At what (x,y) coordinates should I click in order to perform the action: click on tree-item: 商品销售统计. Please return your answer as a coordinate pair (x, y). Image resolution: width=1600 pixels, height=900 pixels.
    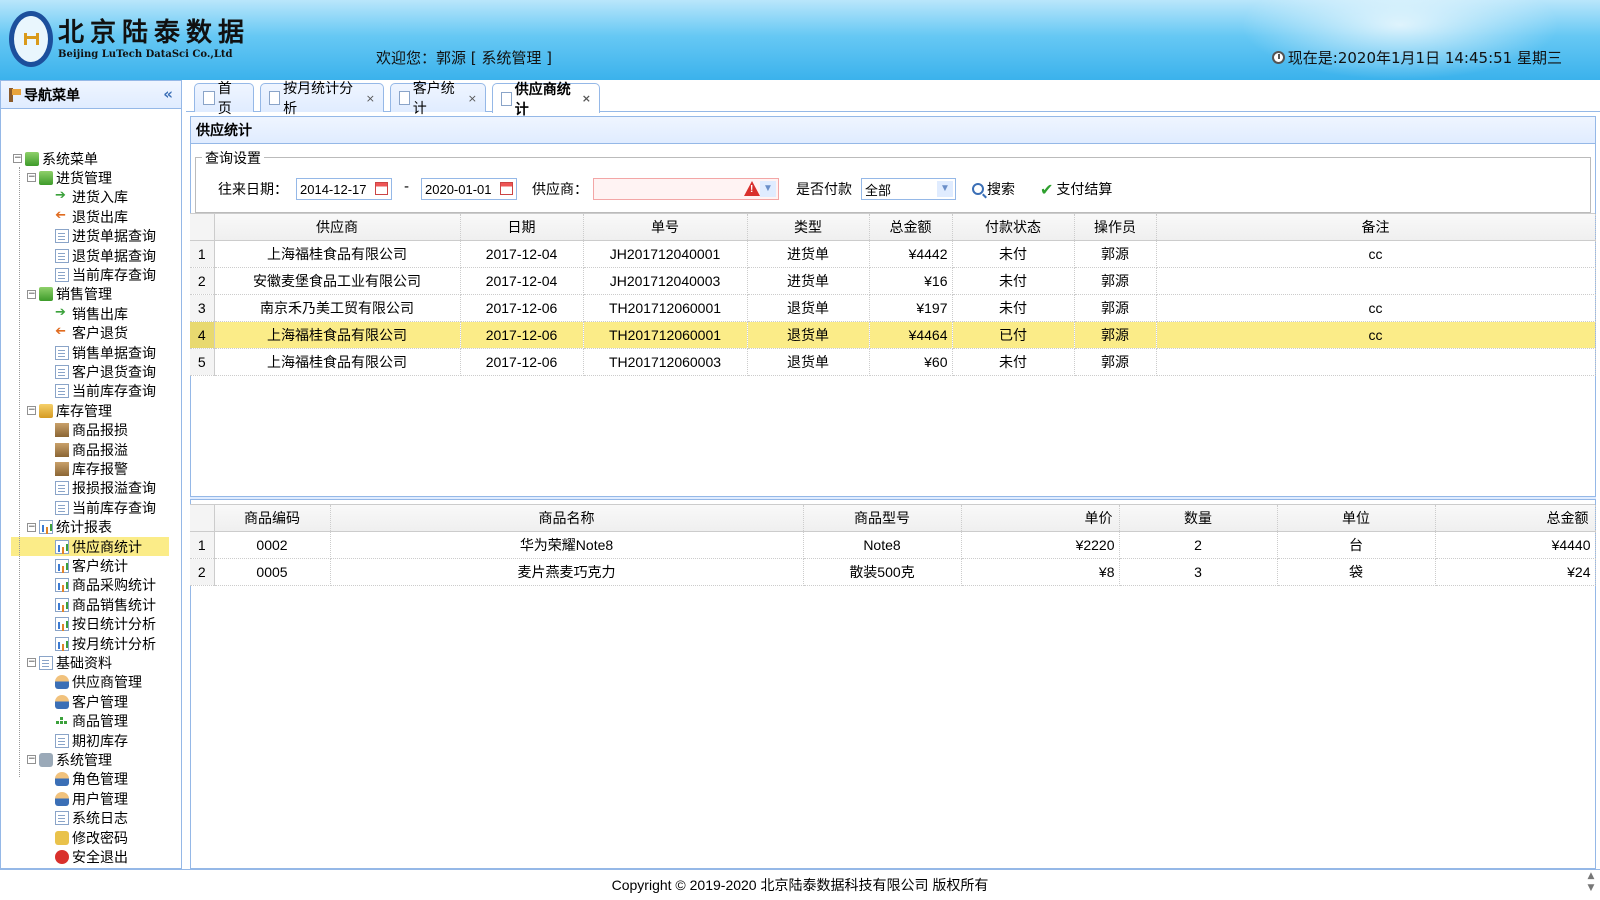
    Looking at the image, I should click on (105, 604).